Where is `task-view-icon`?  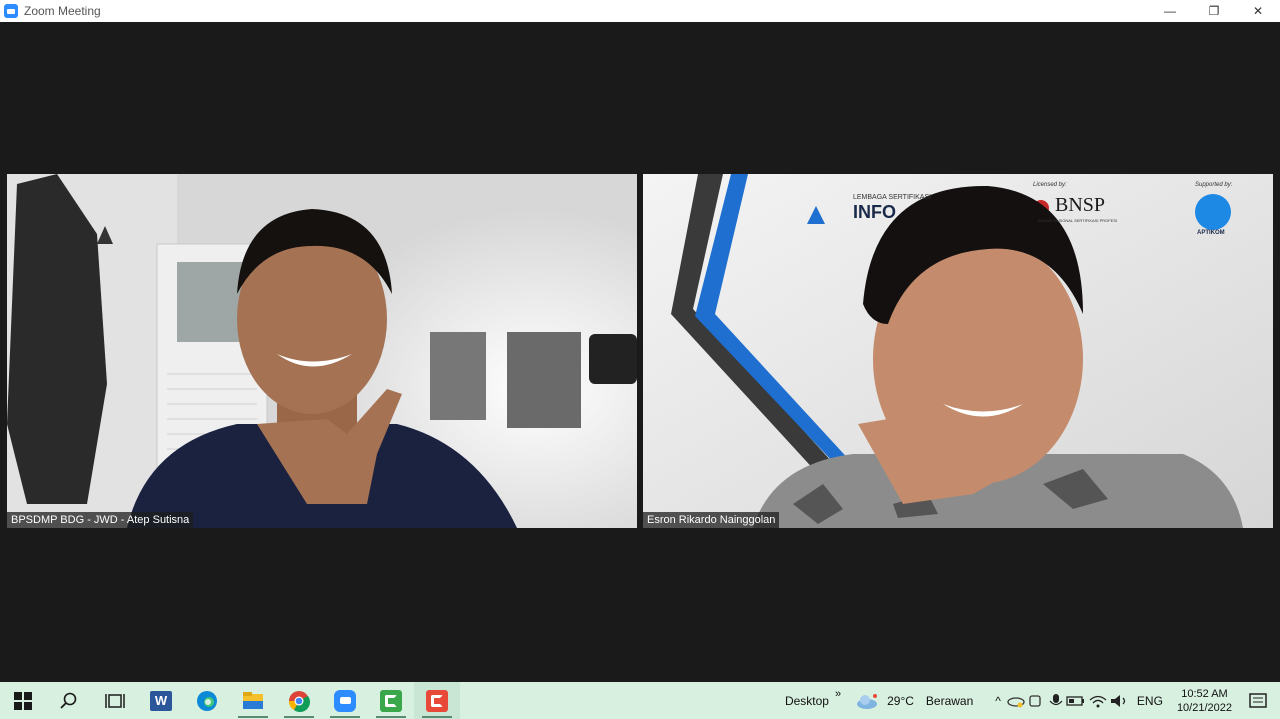 task-view-icon is located at coordinates (115, 700).